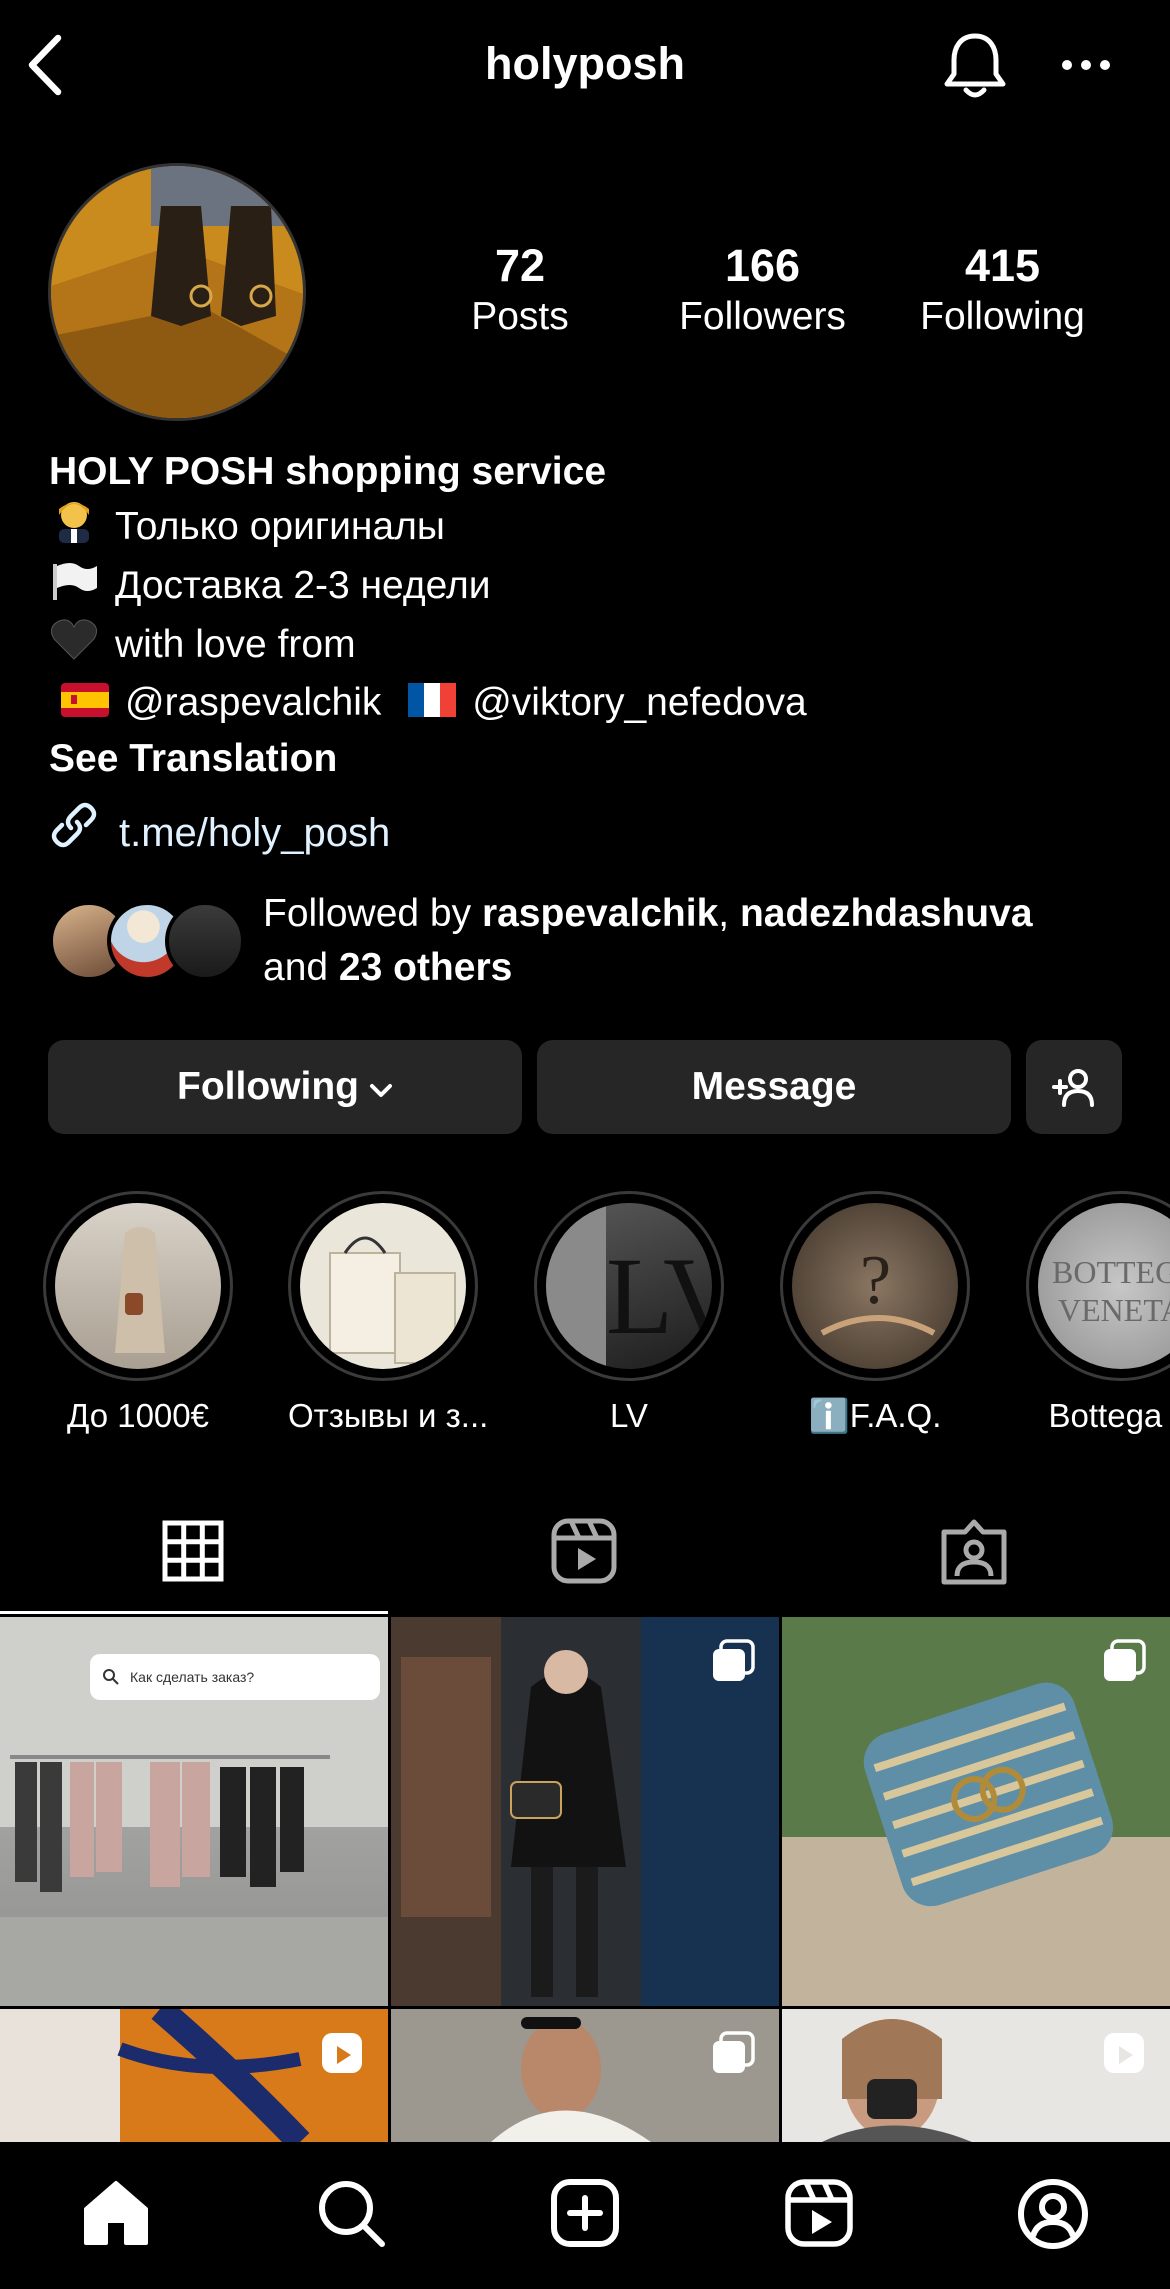  I want to click on profile-avatar, so click(177, 292).